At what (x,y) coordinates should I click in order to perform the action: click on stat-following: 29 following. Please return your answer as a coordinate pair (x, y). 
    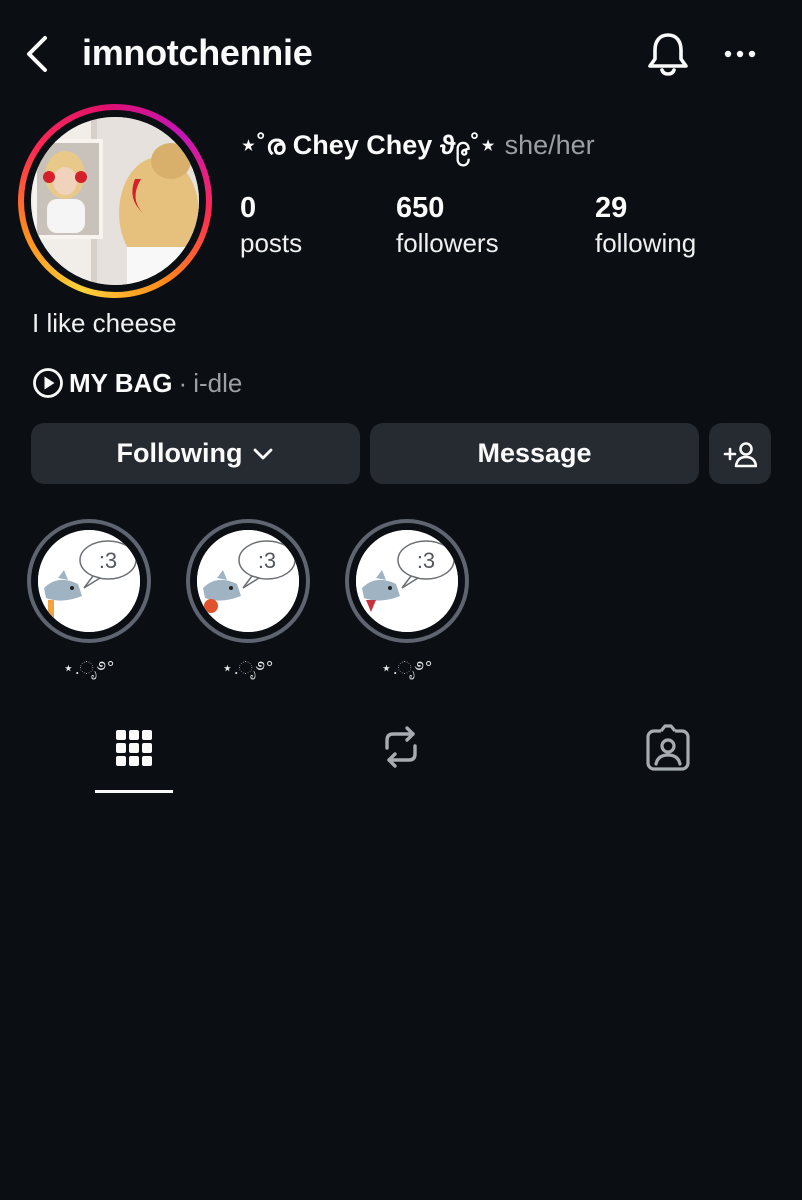
    Looking at the image, I should click on (645, 225).